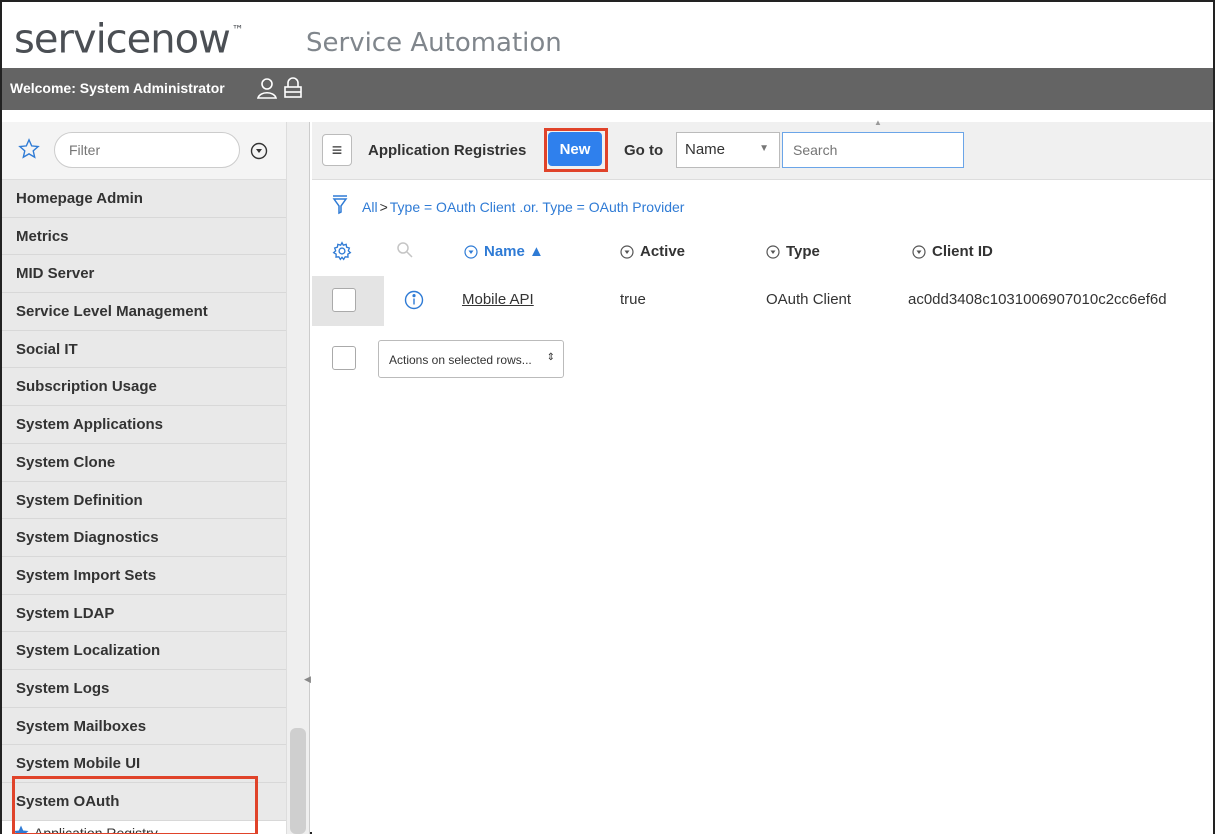  Describe the element at coordinates (793, 251) in the screenshot. I see `column-header-type: Type` at that location.